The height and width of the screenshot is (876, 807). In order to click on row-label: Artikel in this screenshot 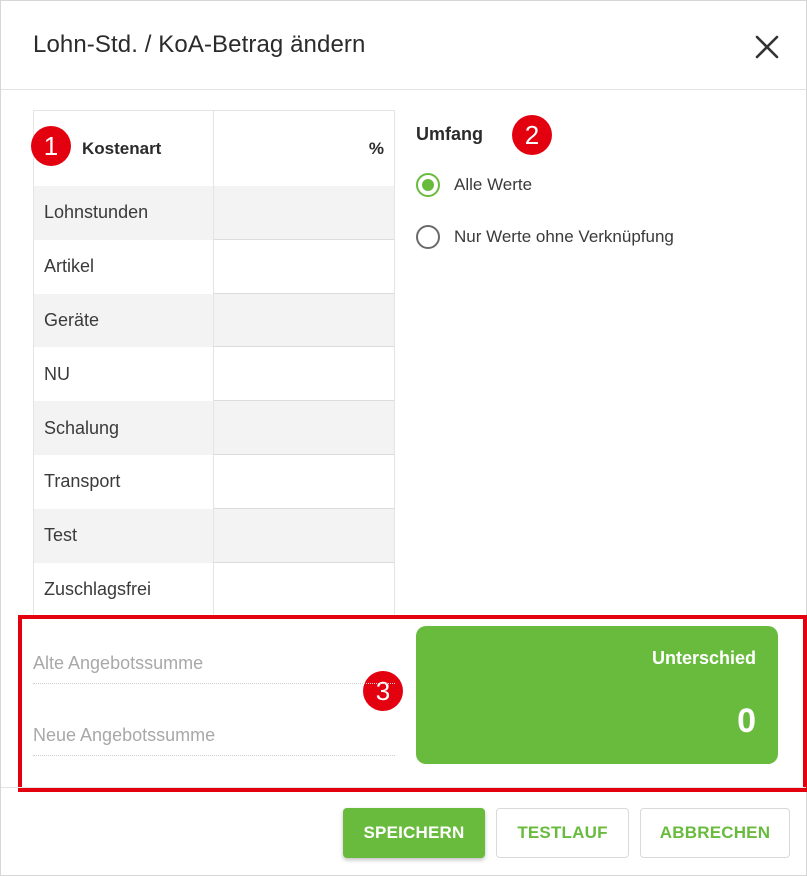, I will do `click(124, 266)`.